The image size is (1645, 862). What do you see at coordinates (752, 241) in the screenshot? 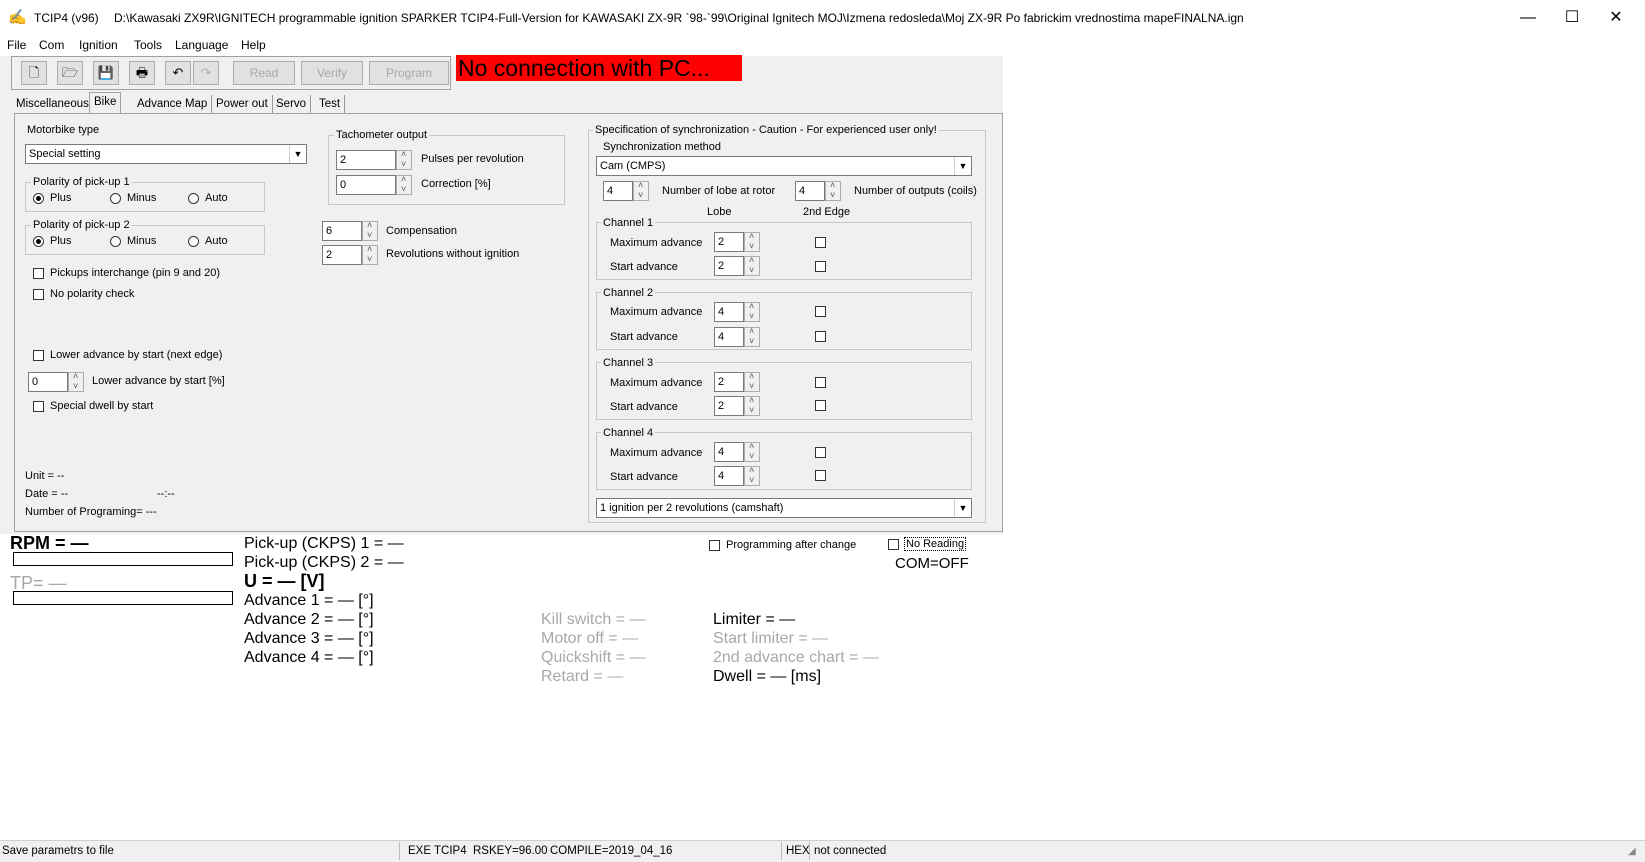
I see `channel-1-max-spinner` at bounding box center [752, 241].